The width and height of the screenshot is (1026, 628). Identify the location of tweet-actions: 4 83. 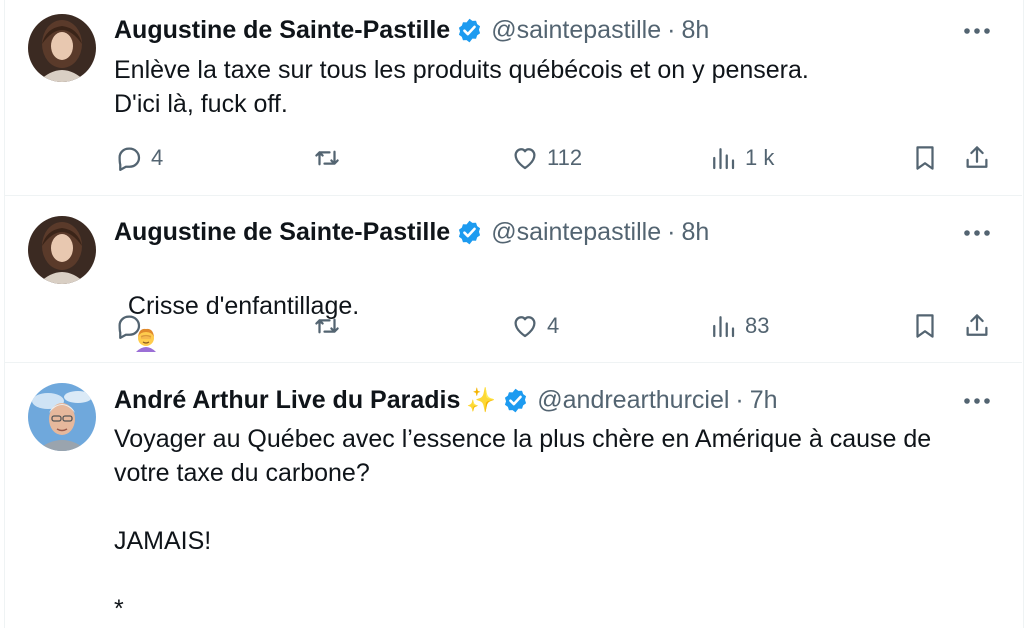
(554, 326).